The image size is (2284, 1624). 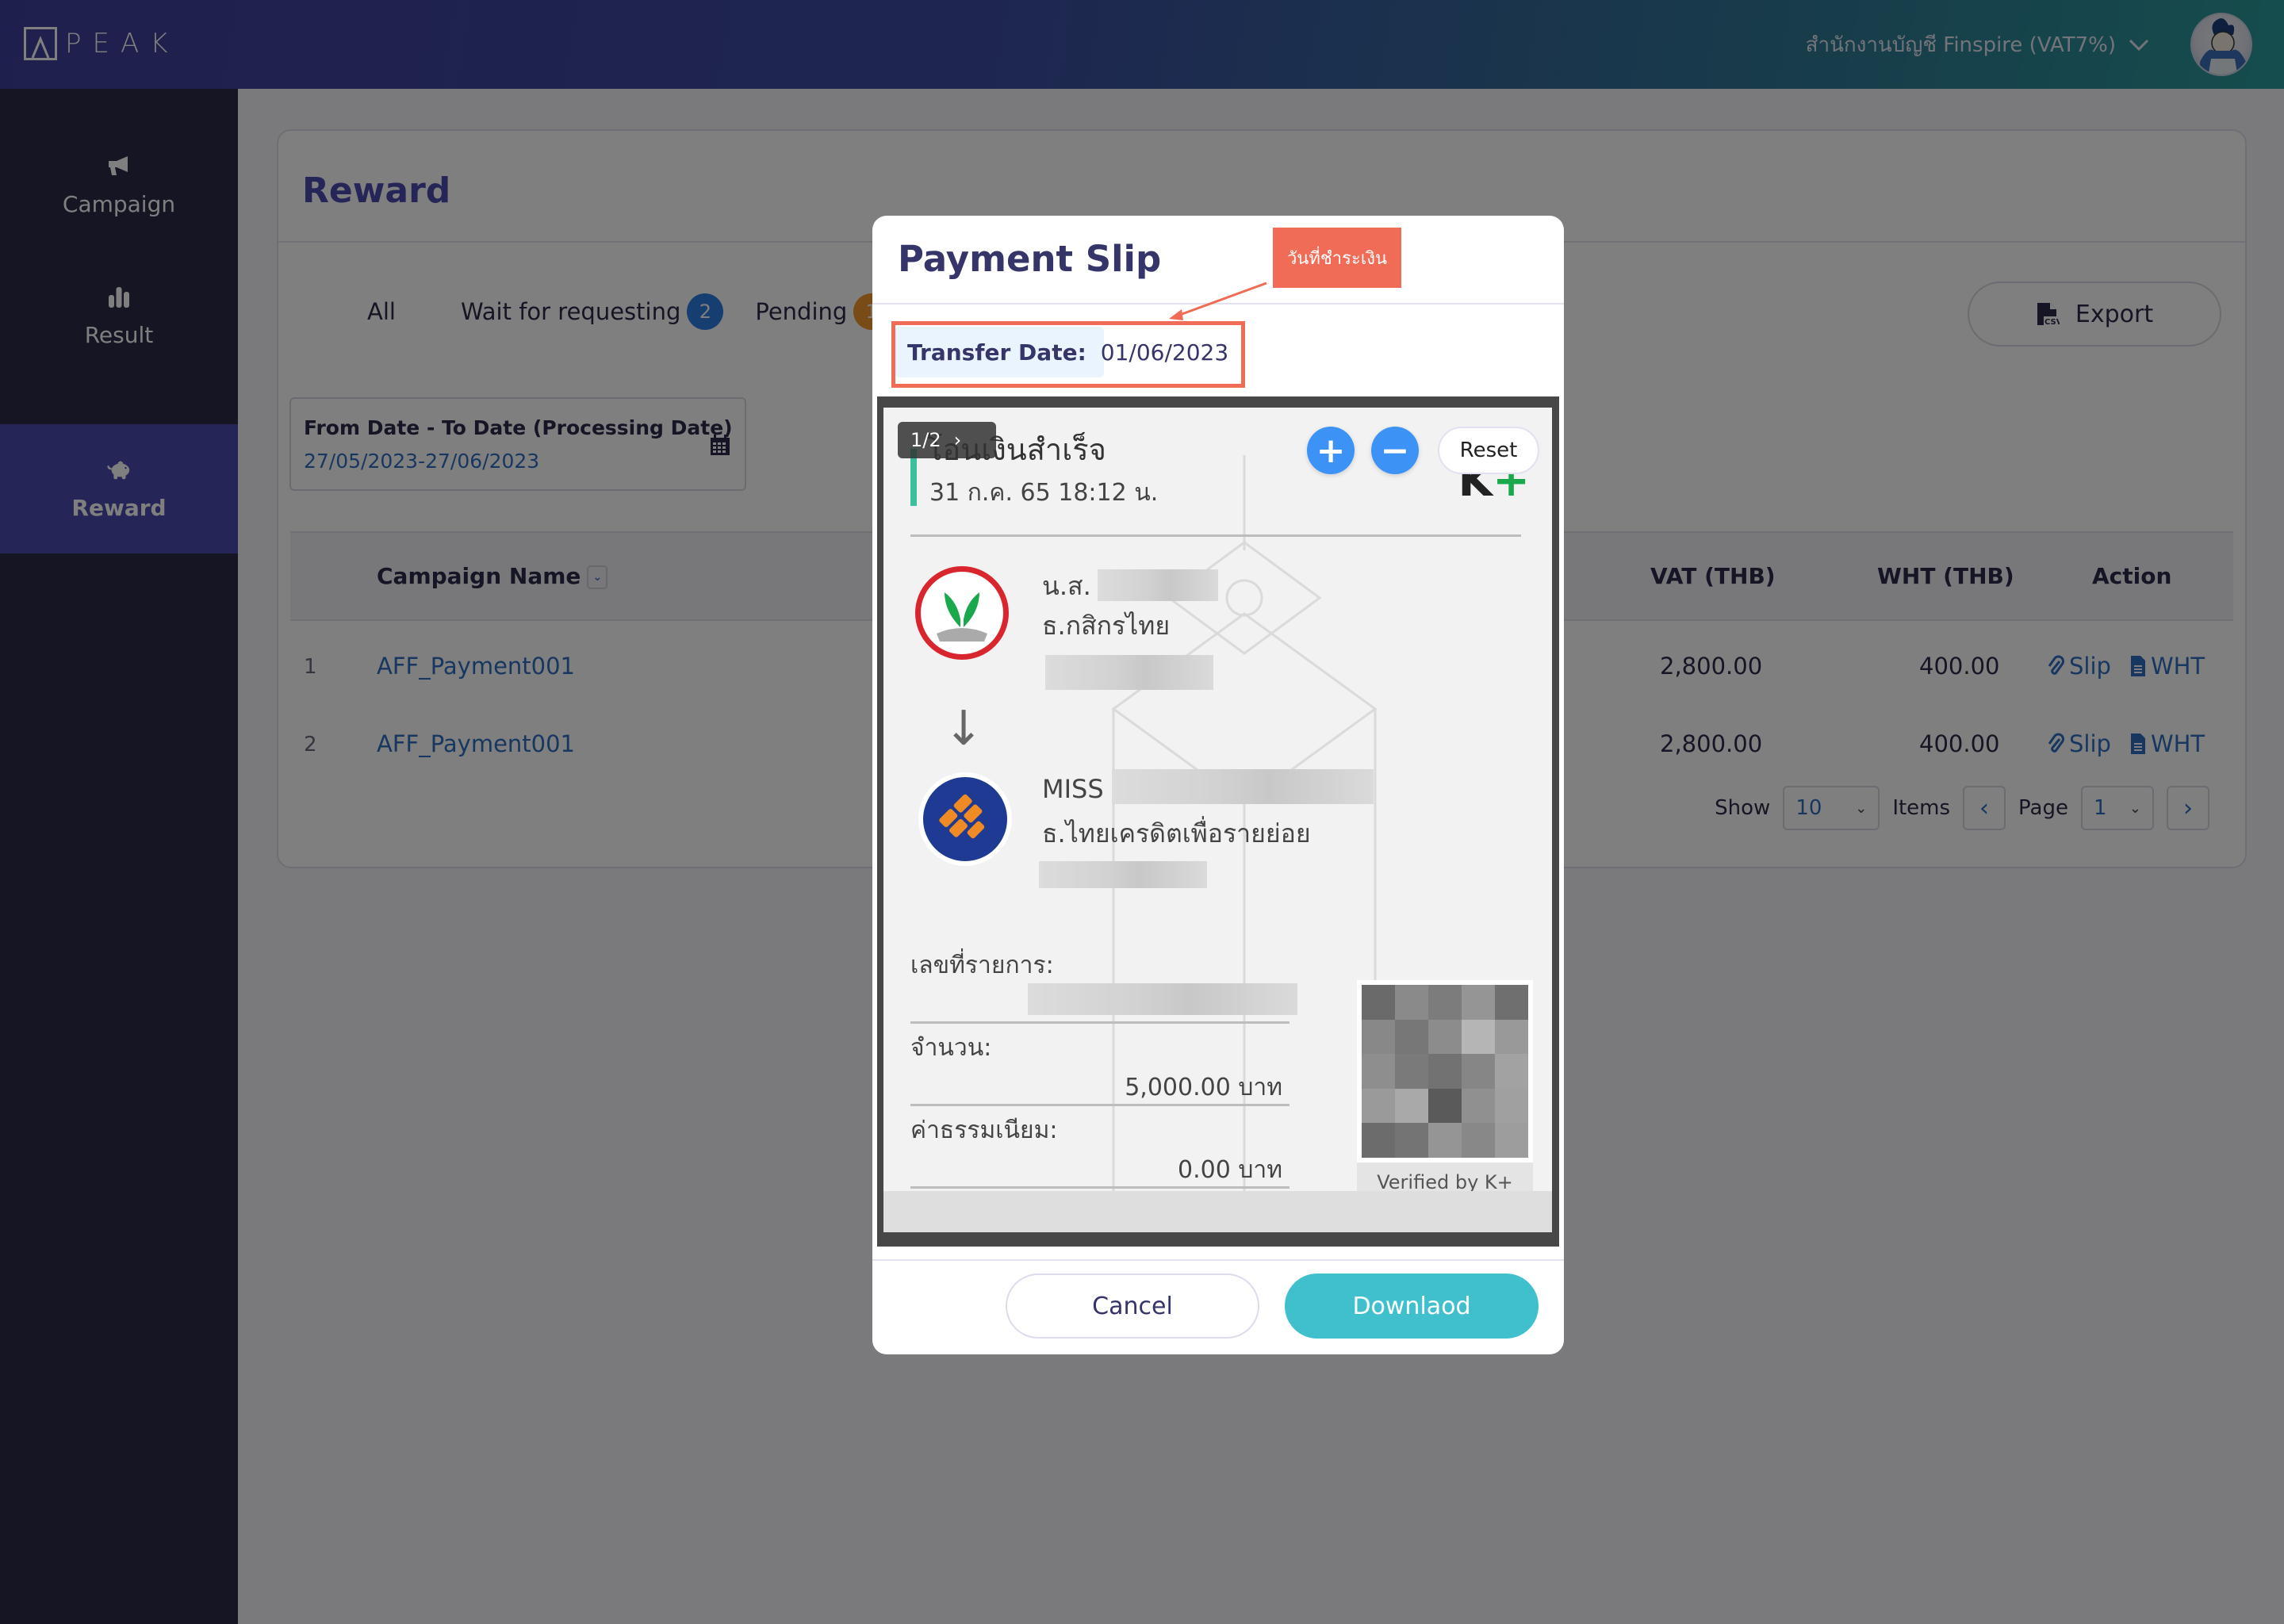 What do you see at coordinates (1162, 999) in the screenshot?
I see `redacted-reference` at bounding box center [1162, 999].